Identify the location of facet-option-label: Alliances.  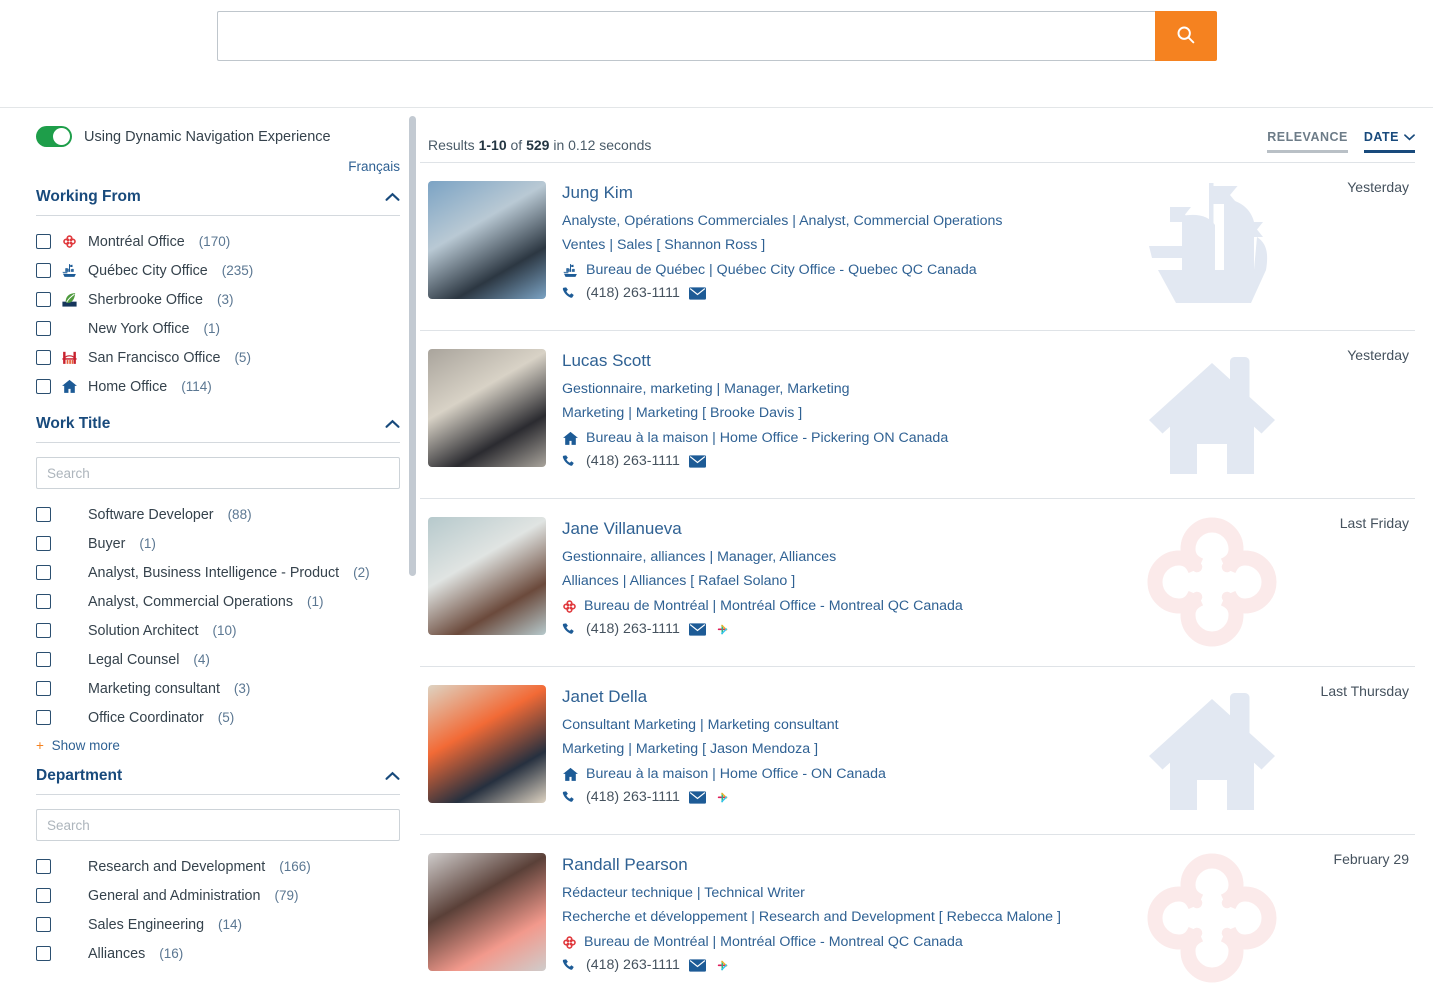
(117, 953).